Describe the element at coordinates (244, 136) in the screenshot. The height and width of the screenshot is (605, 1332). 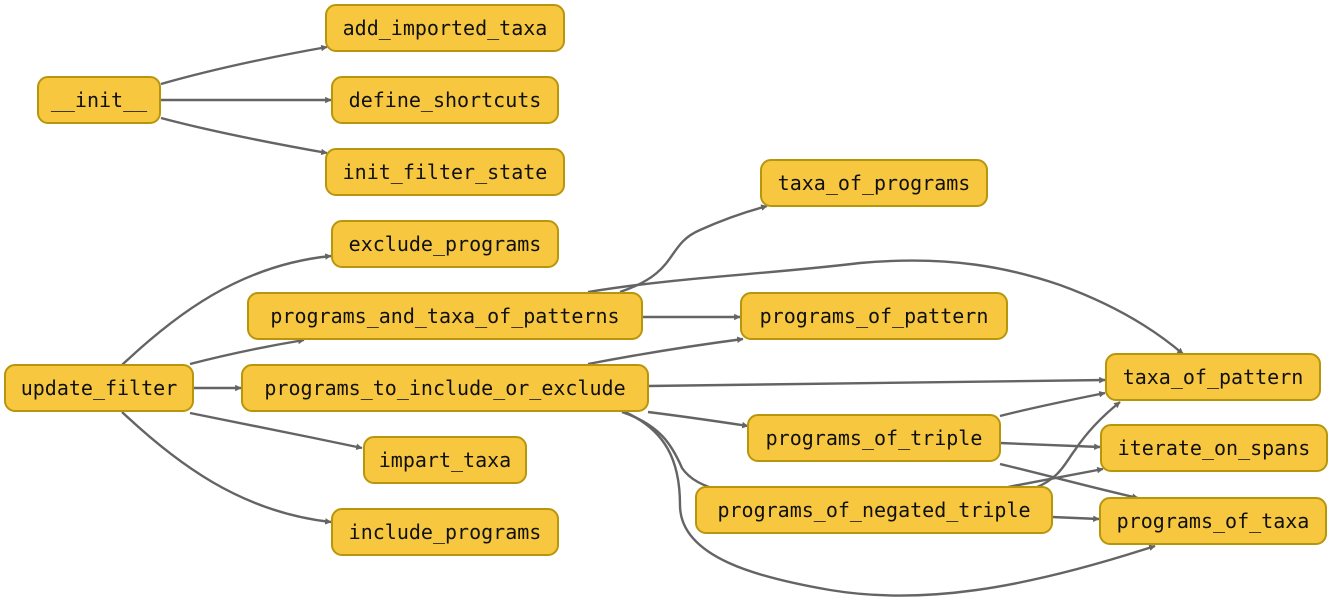
I see `edge-init-init-filter-state` at that location.